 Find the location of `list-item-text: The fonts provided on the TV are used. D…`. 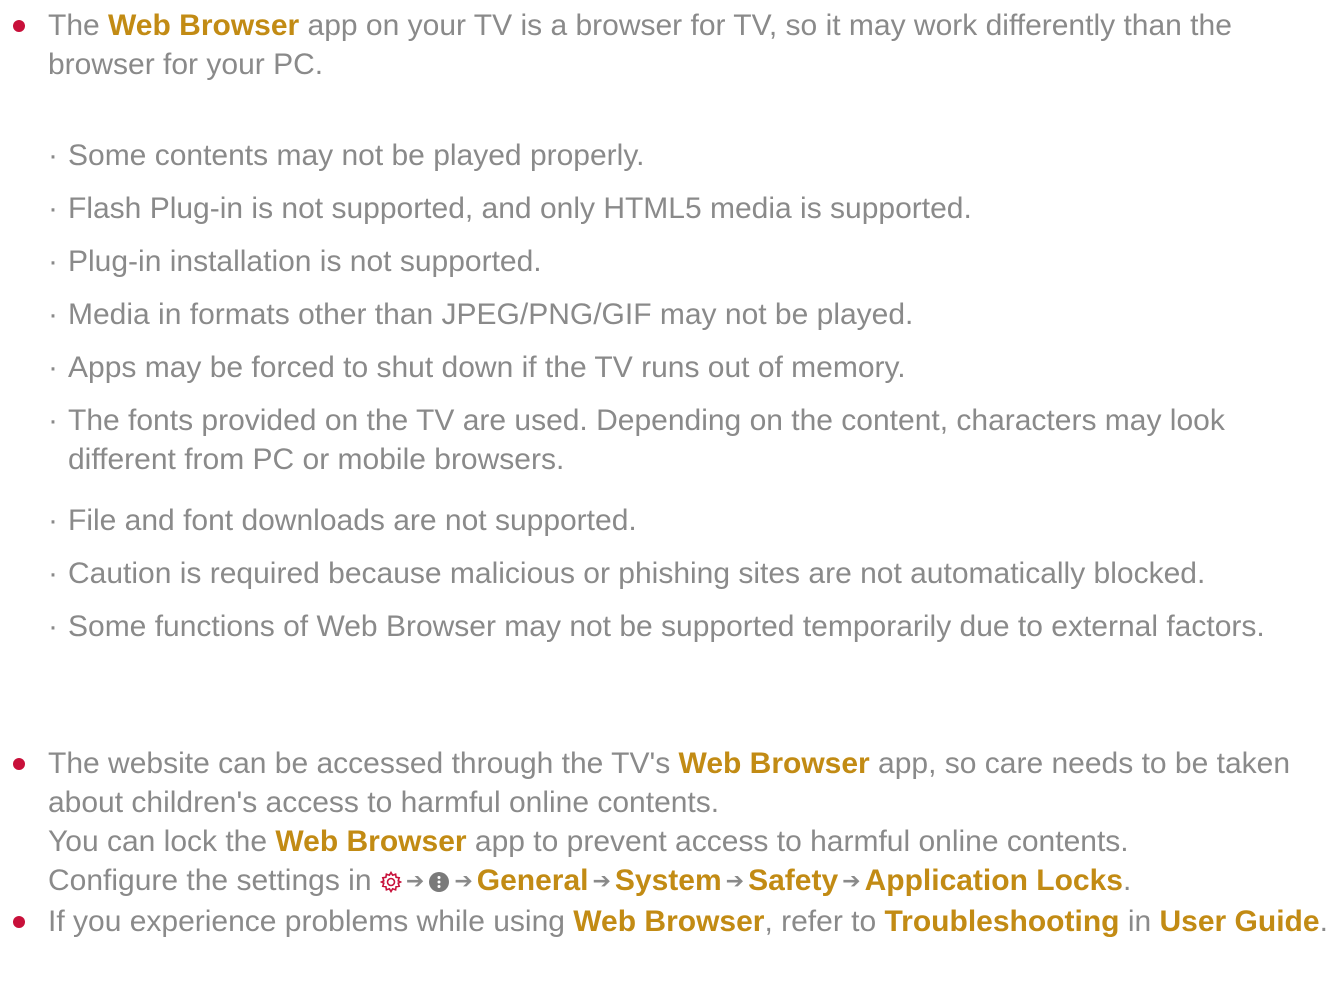

list-item-text: The fonts provided on the TV are used. D… is located at coordinates (646, 440).